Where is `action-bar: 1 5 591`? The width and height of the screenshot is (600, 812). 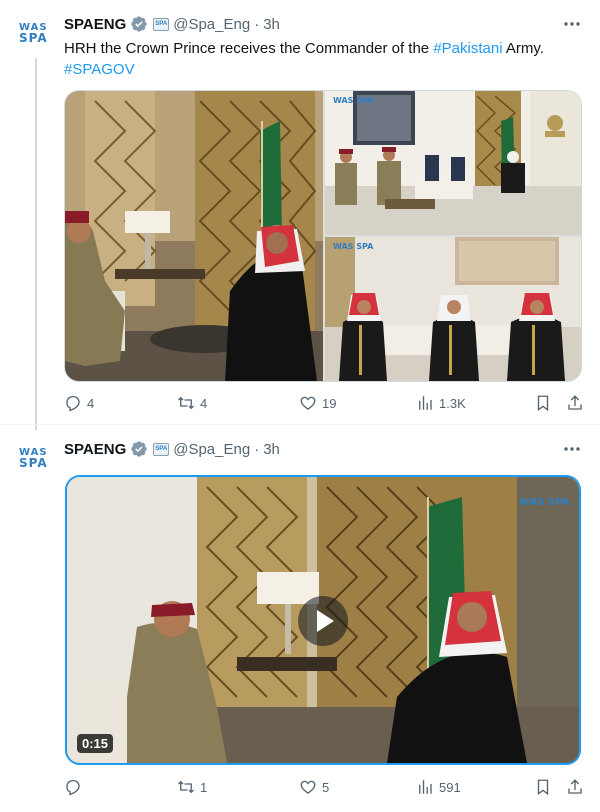 action-bar: 1 5 591 is located at coordinates (324, 789).